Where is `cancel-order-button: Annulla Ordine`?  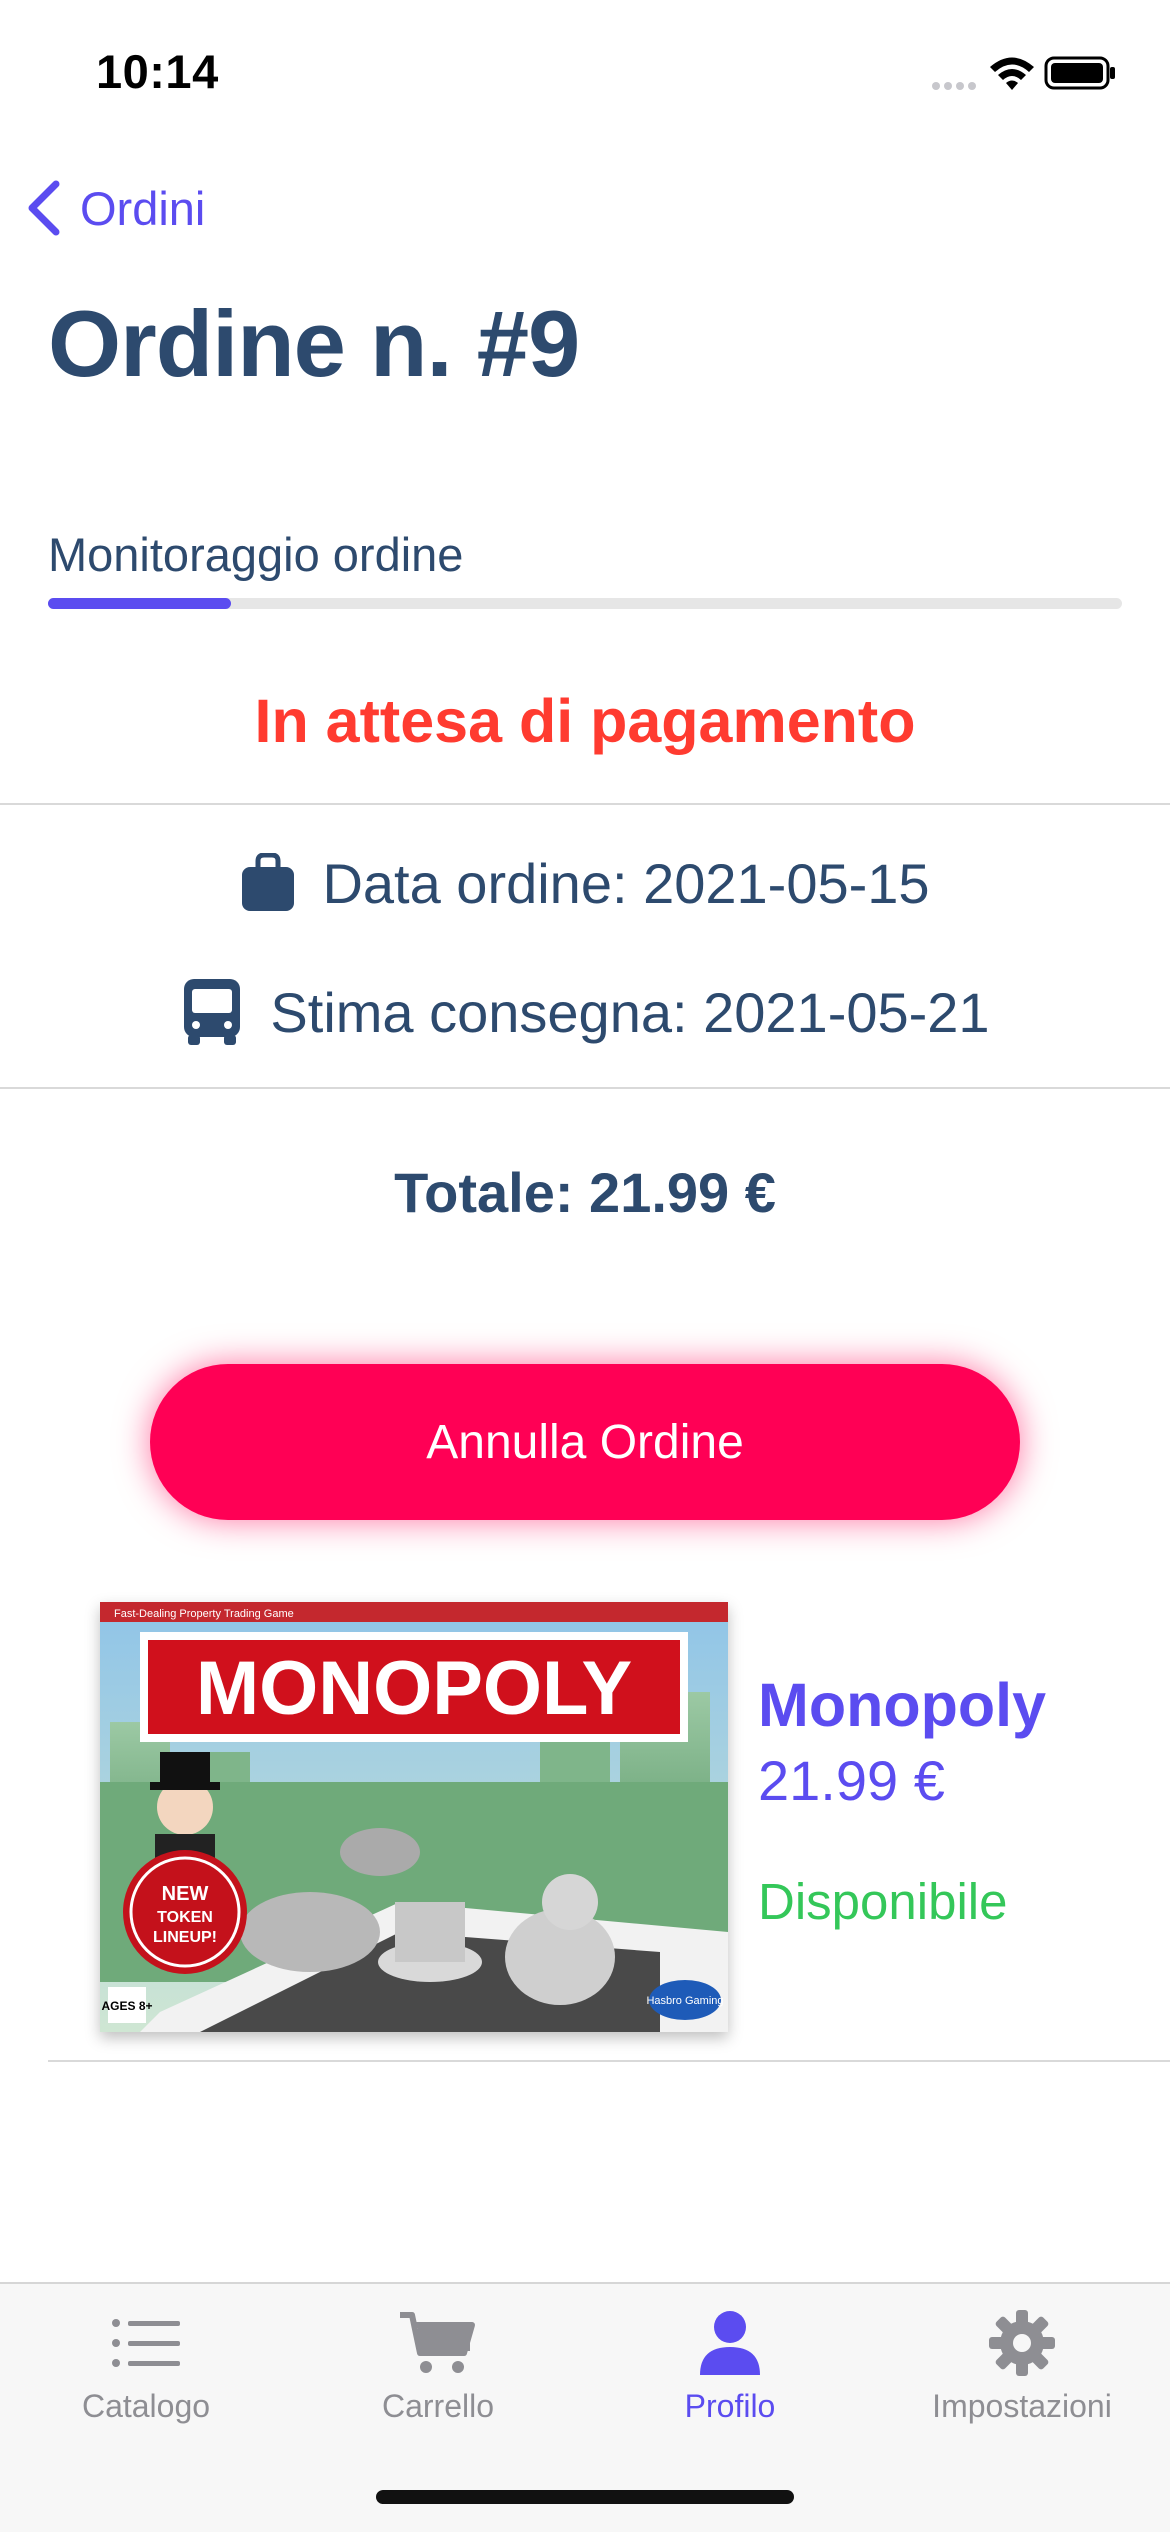
cancel-order-button: Annulla Ordine is located at coordinates (585, 1442).